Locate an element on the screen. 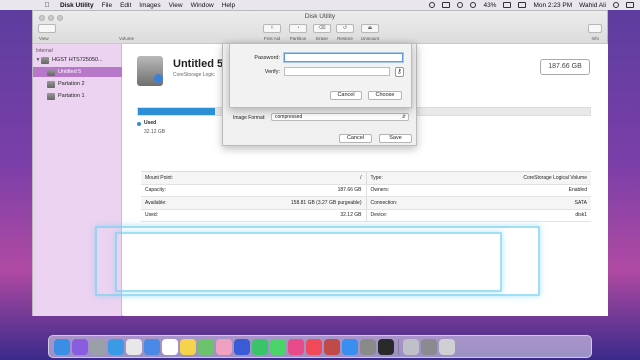  music-icon is located at coordinates (314, 346).